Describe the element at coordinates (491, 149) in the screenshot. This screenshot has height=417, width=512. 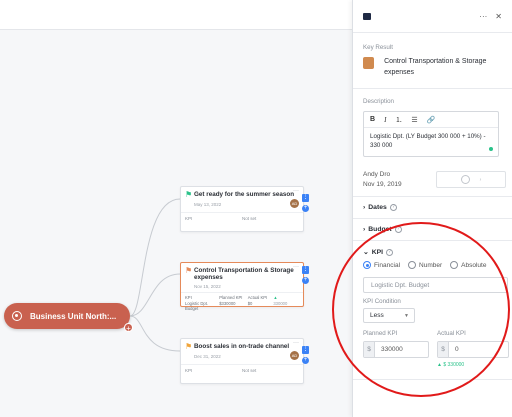
I see `status-dot` at that location.